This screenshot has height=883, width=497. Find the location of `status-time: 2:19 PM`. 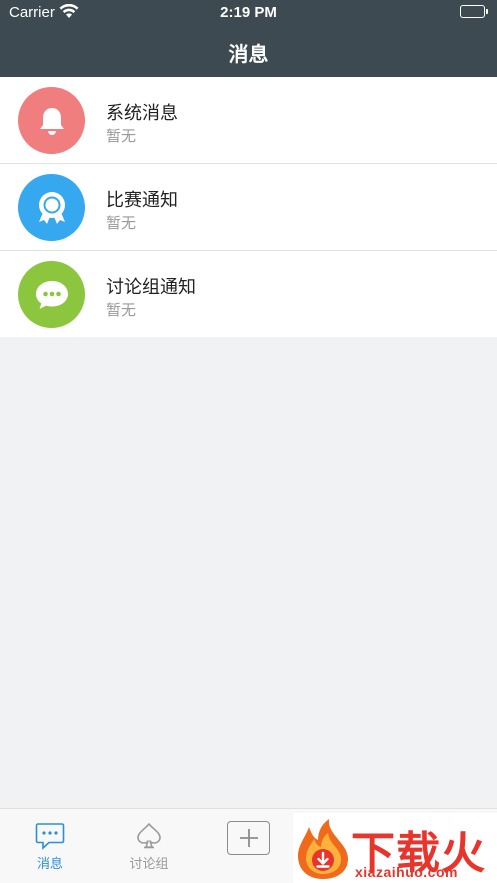

status-time: 2:19 PM is located at coordinates (248, 12).